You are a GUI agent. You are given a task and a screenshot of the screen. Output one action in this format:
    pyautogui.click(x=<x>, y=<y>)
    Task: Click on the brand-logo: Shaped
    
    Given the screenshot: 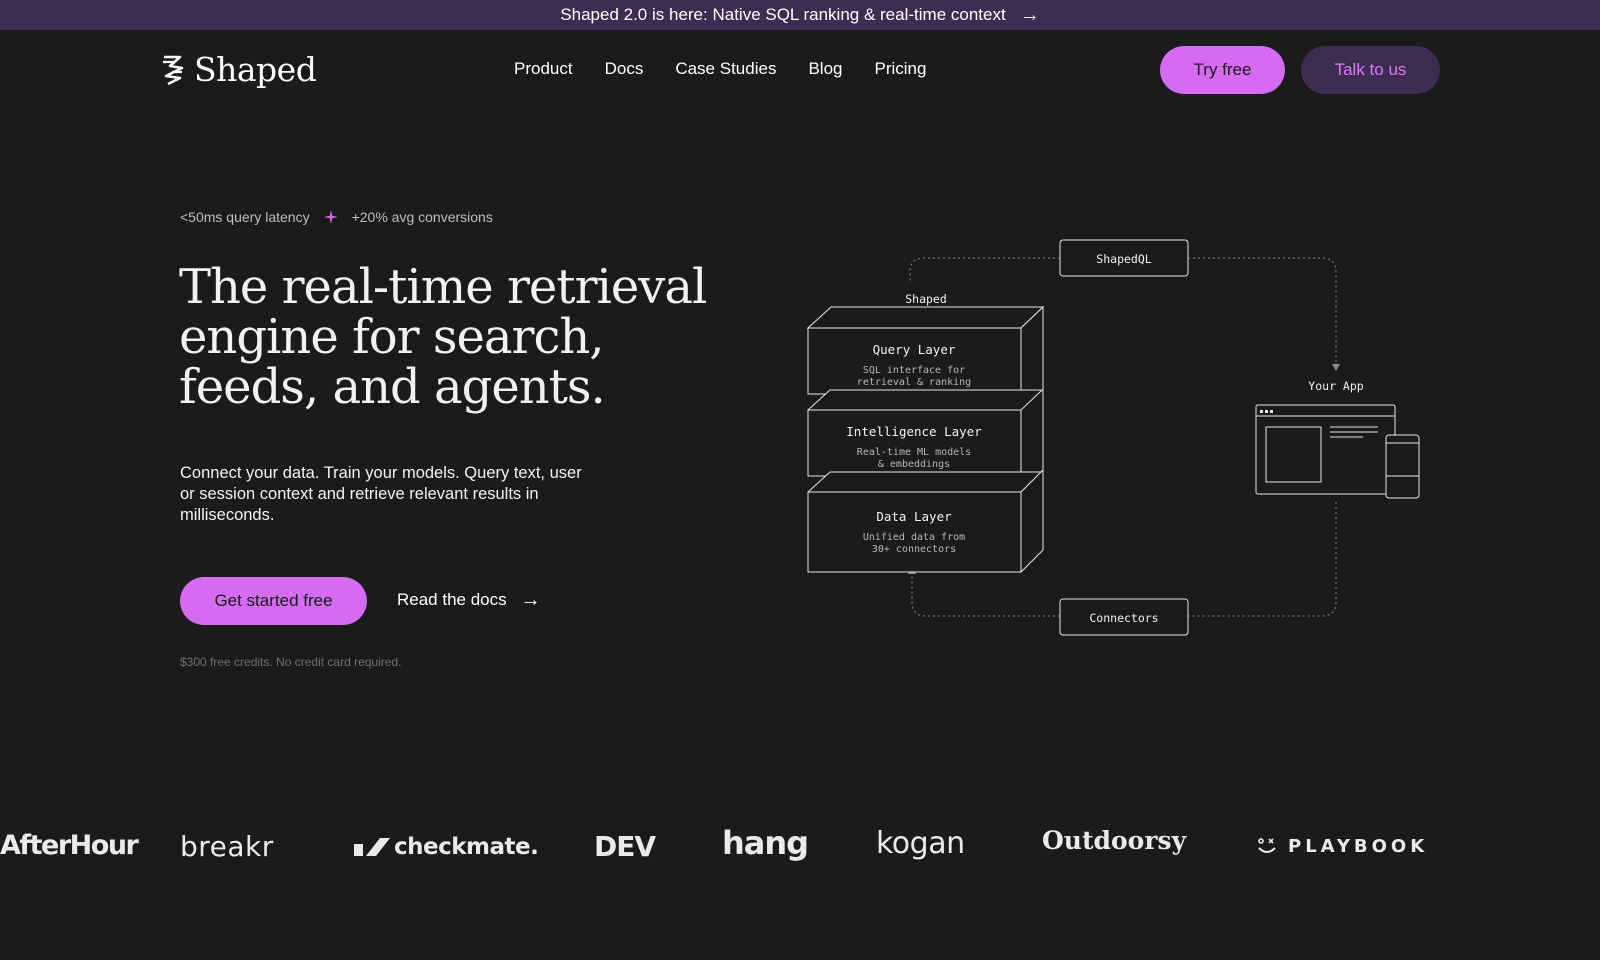 What is the action you would take?
    pyautogui.click(x=238, y=69)
    